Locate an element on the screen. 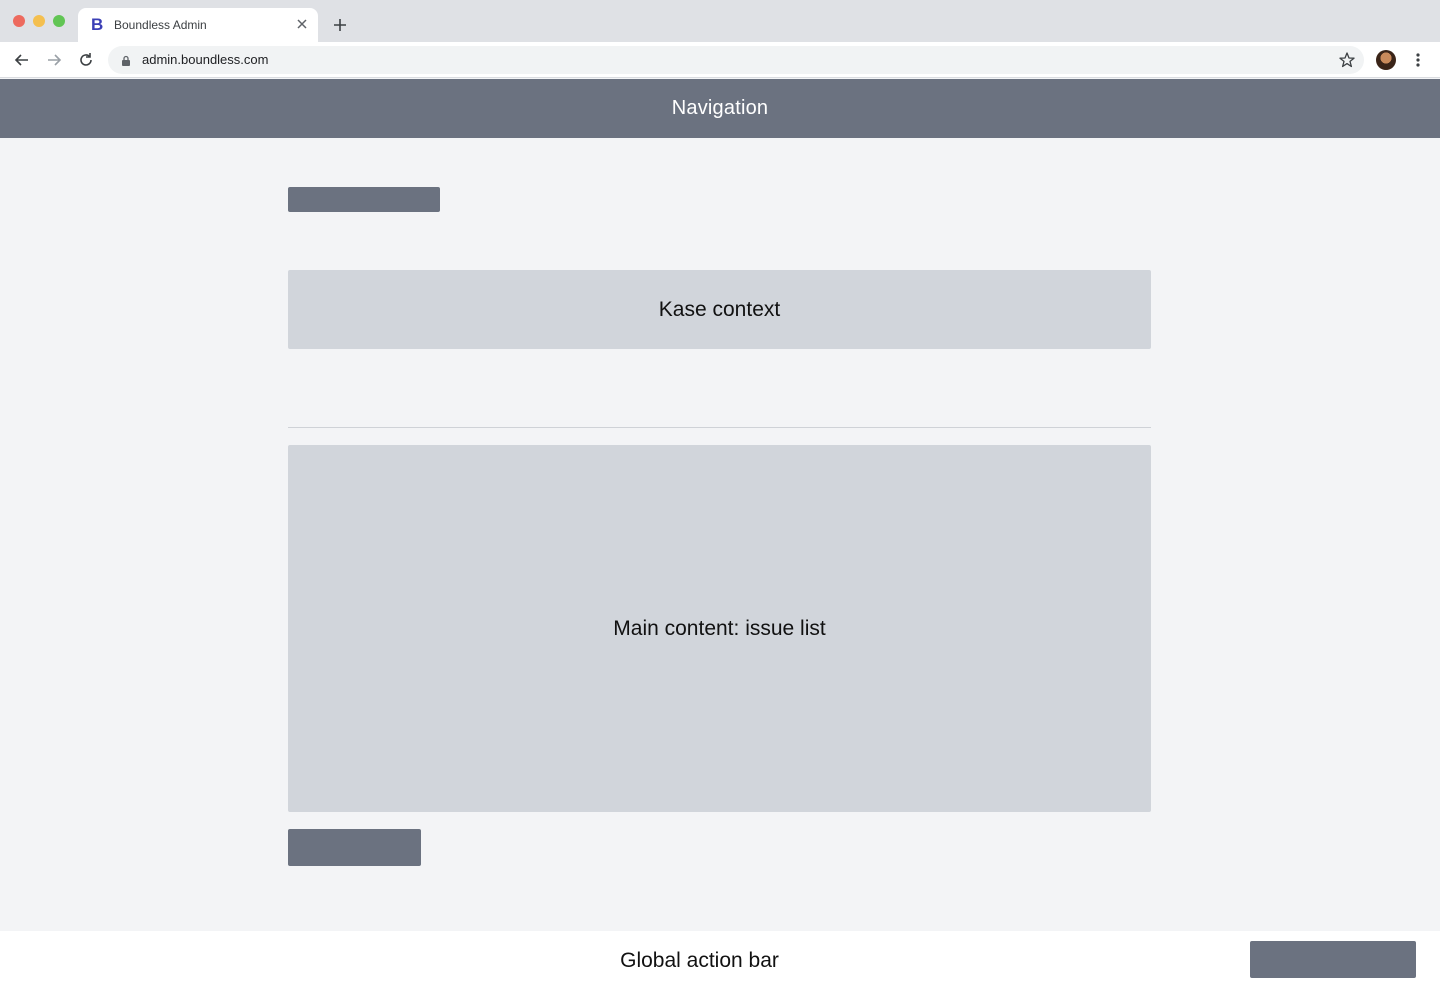 This screenshot has width=1440, height=988. browser-tab-strip: B Boundless Admin is located at coordinates (720, 21).